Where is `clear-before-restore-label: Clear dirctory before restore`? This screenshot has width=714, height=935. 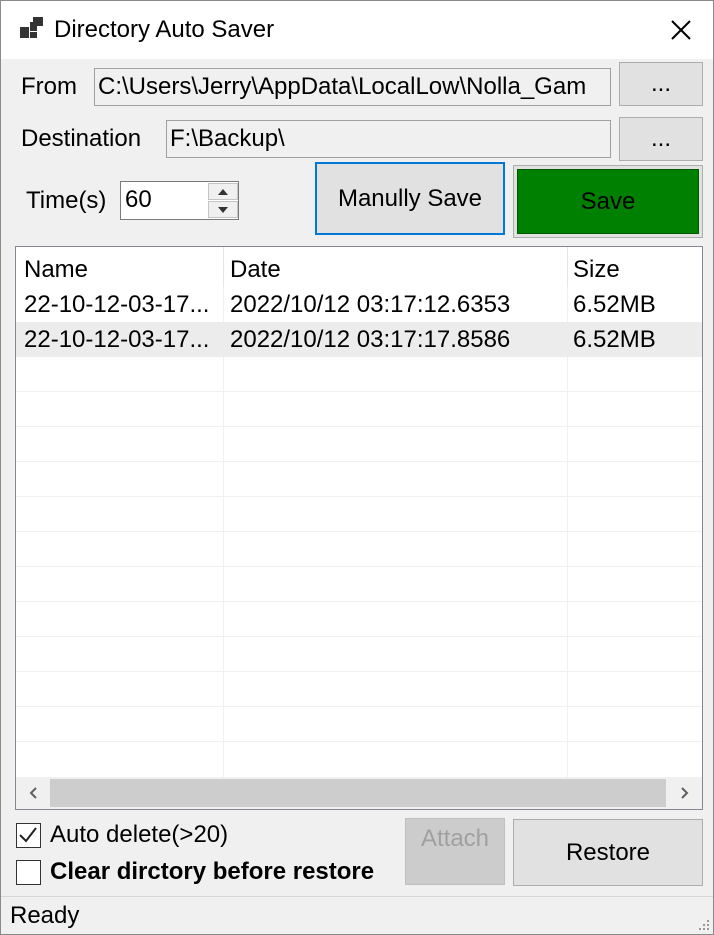 clear-before-restore-label: Clear dirctory before restore is located at coordinates (212, 872).